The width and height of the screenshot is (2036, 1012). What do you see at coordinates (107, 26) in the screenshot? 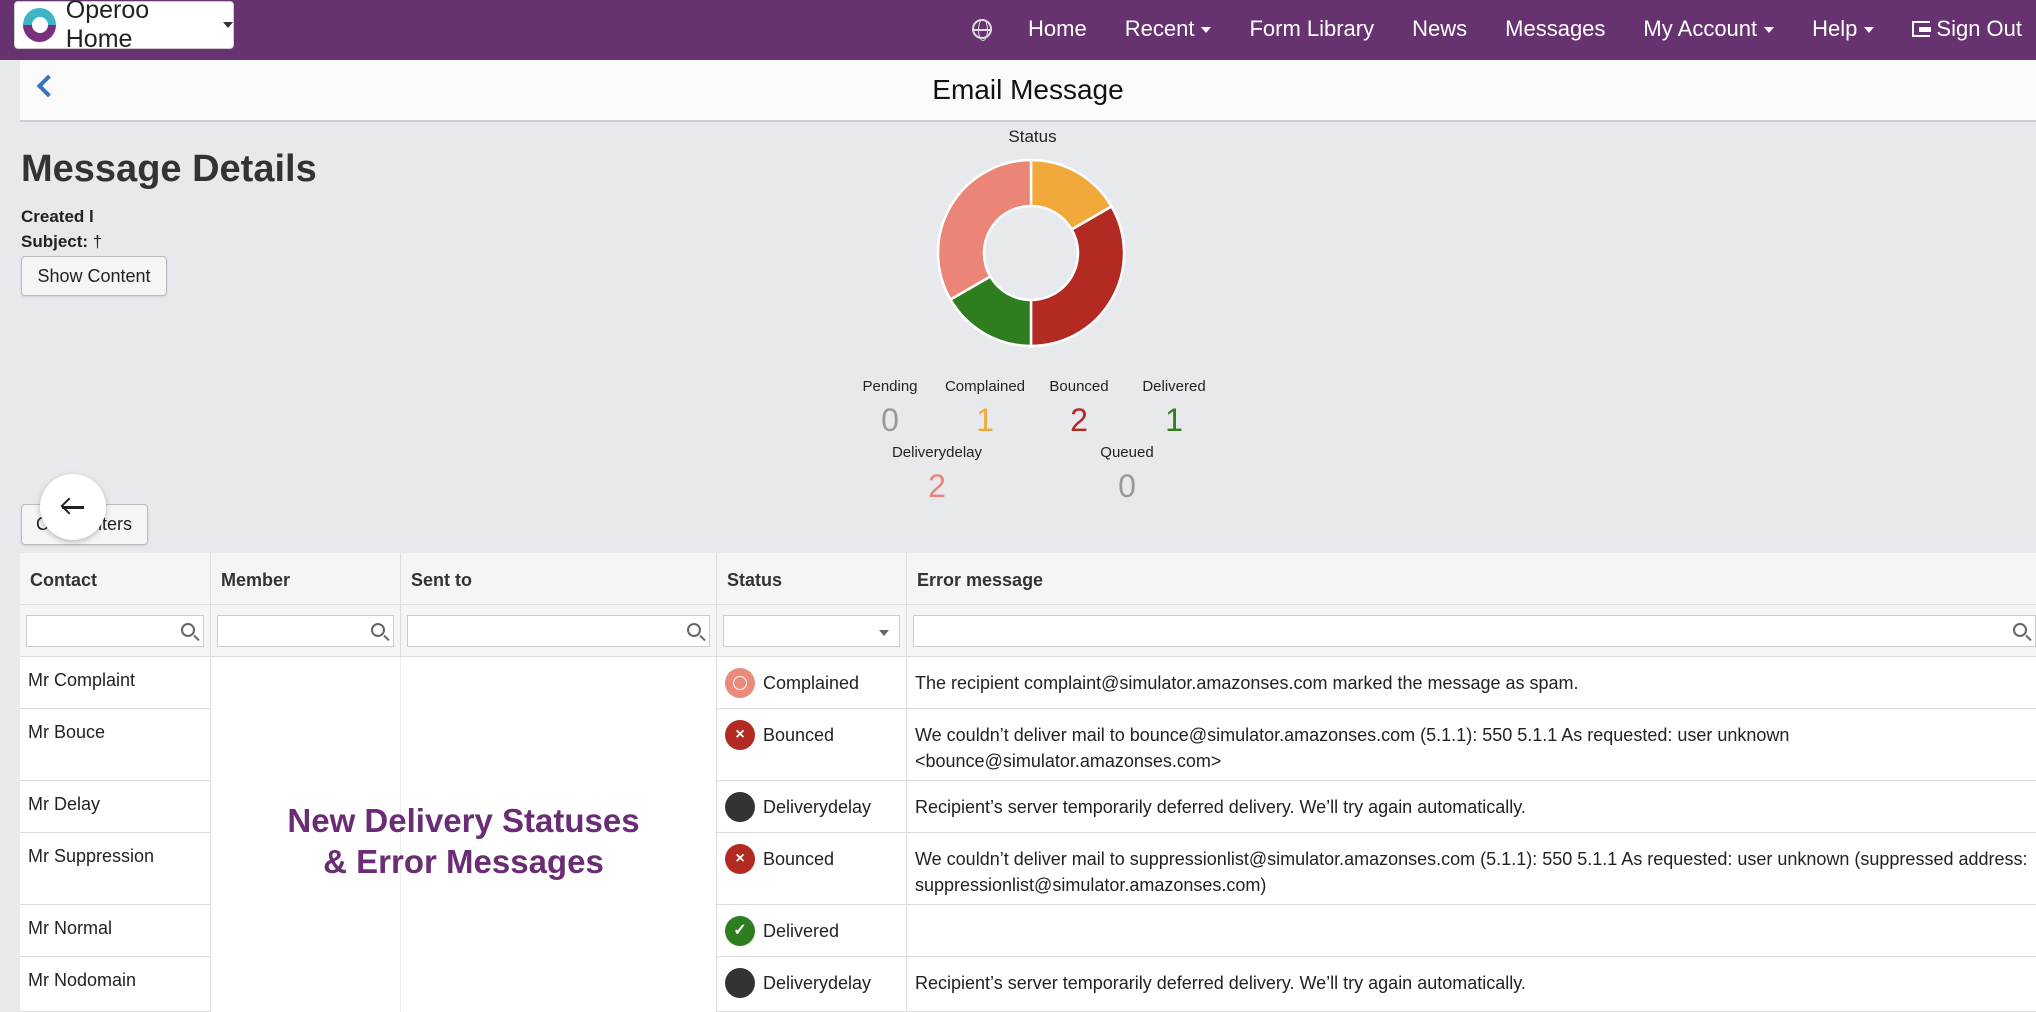
I see `brand-label: Operoo Home` at bounding box center [107, 26].